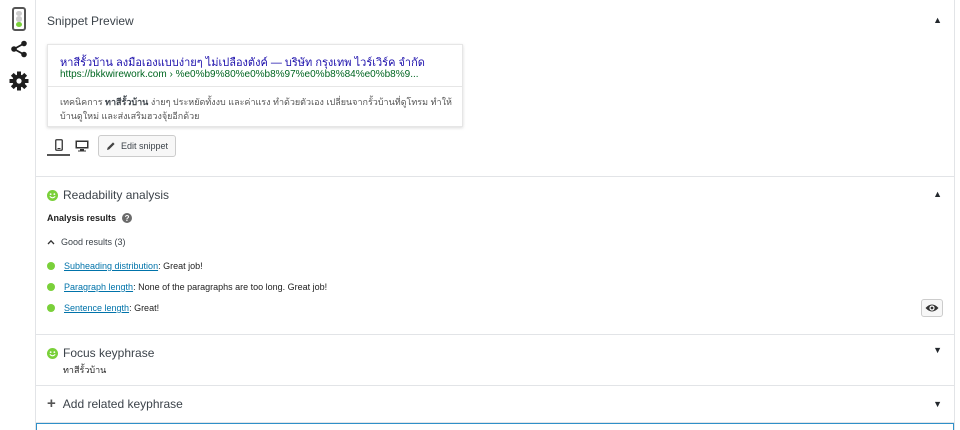 The width and height of the screenshot is (960, 430). What do you see at coordinates (127, 218) in the screenshot?
I see `help-icon: ?` at bounding box center [127, 218].